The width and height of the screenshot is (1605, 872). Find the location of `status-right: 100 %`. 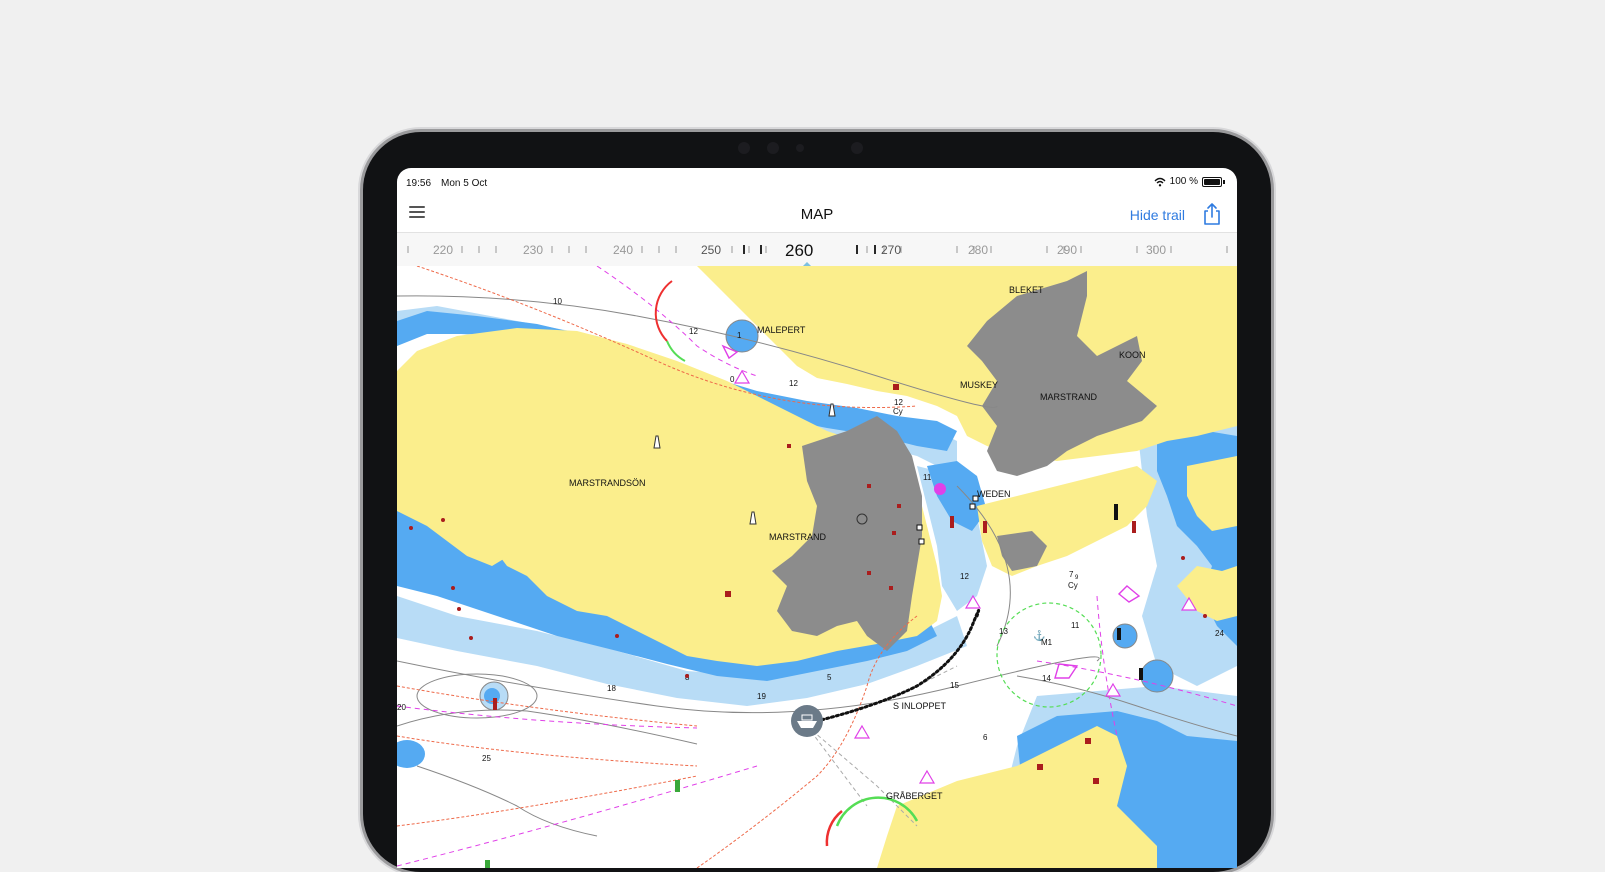

status-right: 100 % is located at coordinates (1189, 181).